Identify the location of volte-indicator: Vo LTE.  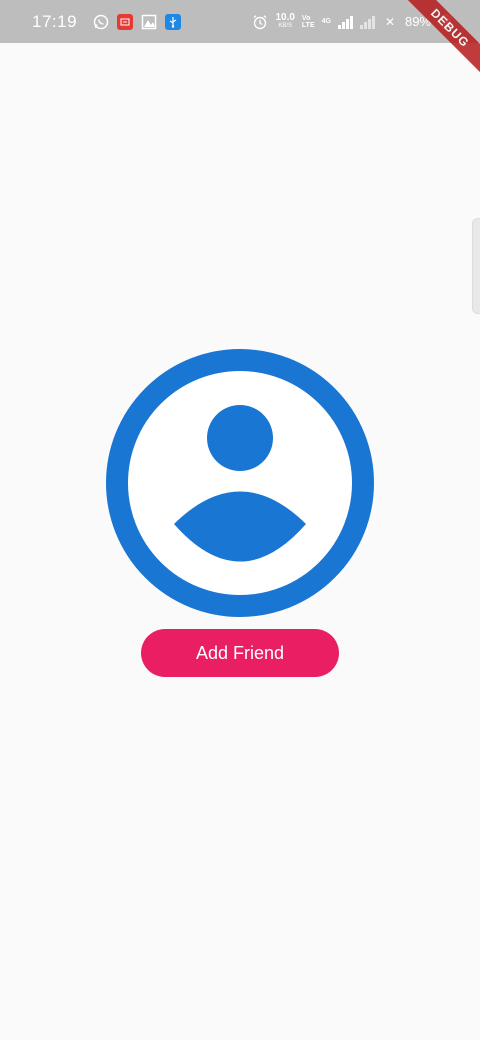
(308, 22).